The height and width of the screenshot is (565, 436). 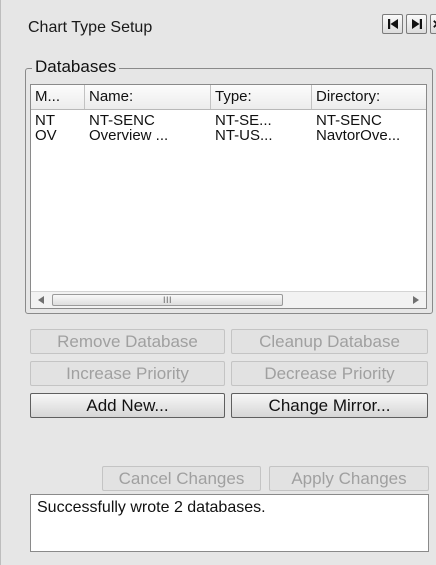 I want to click on panel-title-bar: Chart Type Setup, so click(x=218, y=25).